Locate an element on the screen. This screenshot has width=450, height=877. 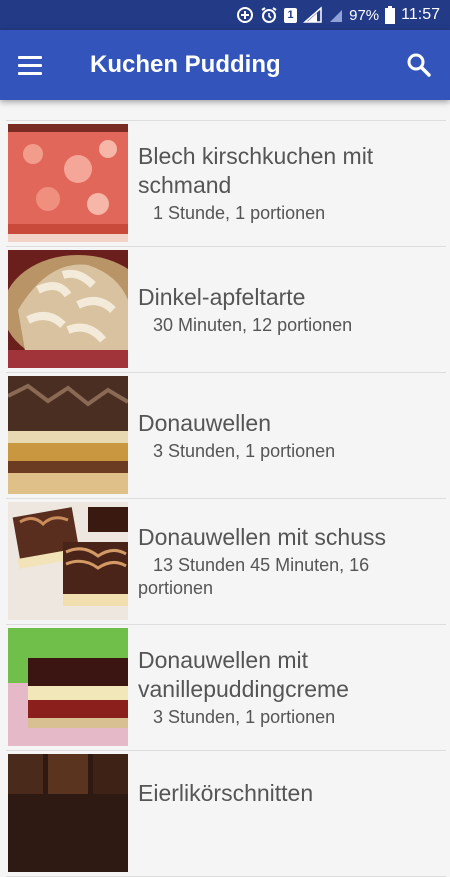
sim-card-icon: 1 is located at coordinates (291, 15).